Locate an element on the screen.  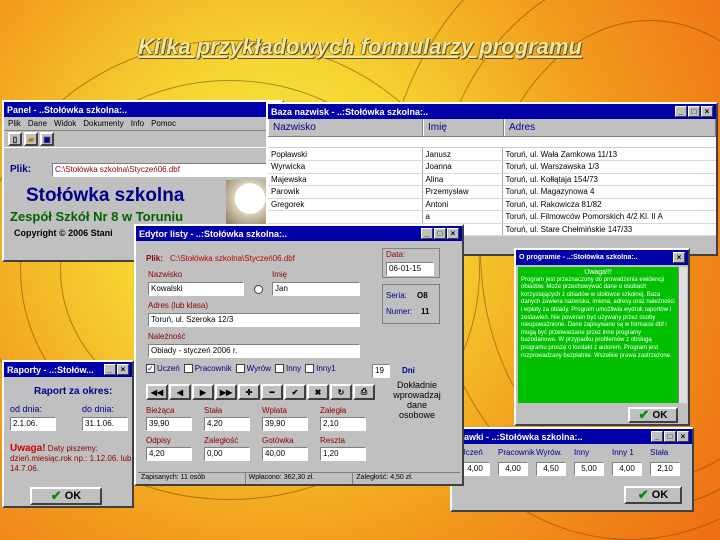
date-label: Data: is located at coordinates (396, 254).